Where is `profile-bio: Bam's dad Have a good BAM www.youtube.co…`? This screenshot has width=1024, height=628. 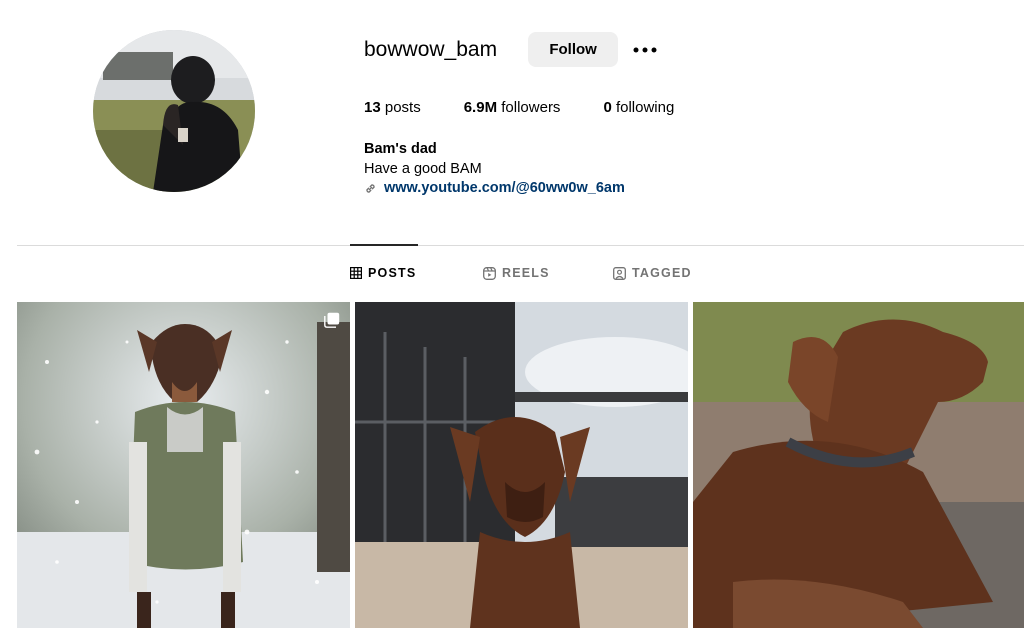
profile-bio: Bam's dad Have a good BAM www.youtube.co… is located at coordinates (494, 169).